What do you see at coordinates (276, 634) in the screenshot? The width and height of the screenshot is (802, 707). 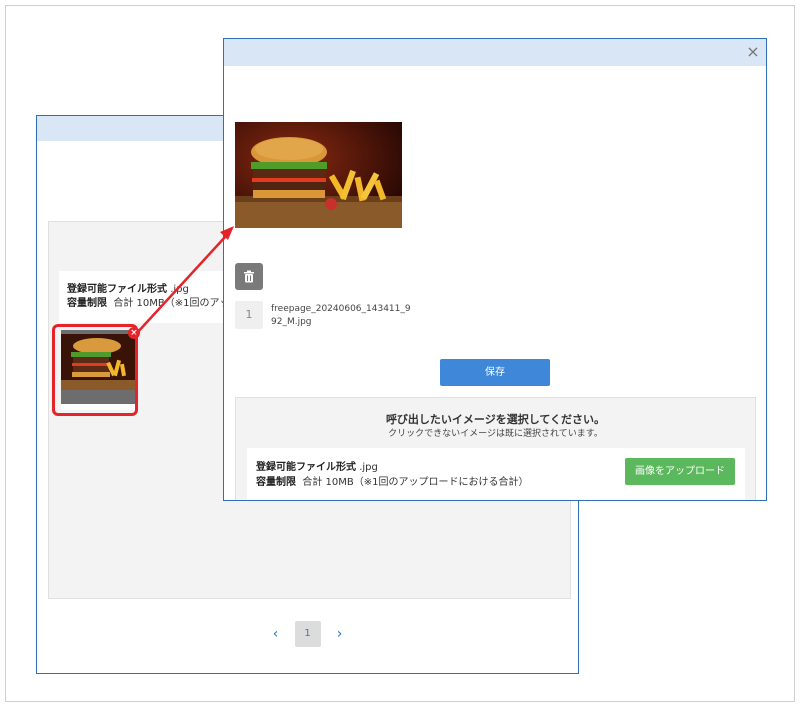 I see `pagination-prev-button: ‹` at bounding box center [276, 634].